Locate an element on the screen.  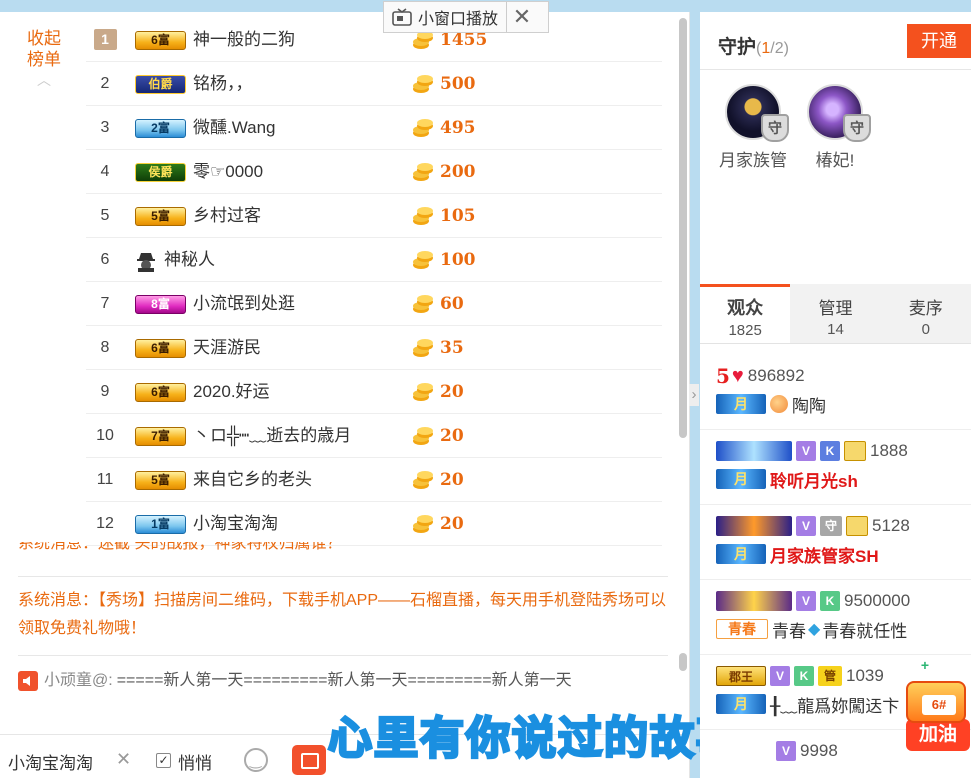
table-row: 3 2富 微醺.Wang 495 is located at coordinates (374, 128).